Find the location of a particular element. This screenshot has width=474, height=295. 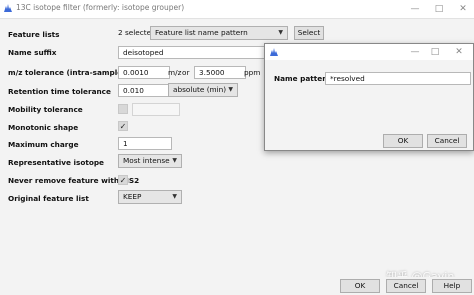

monotonic-shape-checkbox: ✓ is located at coordinates (123, 126).